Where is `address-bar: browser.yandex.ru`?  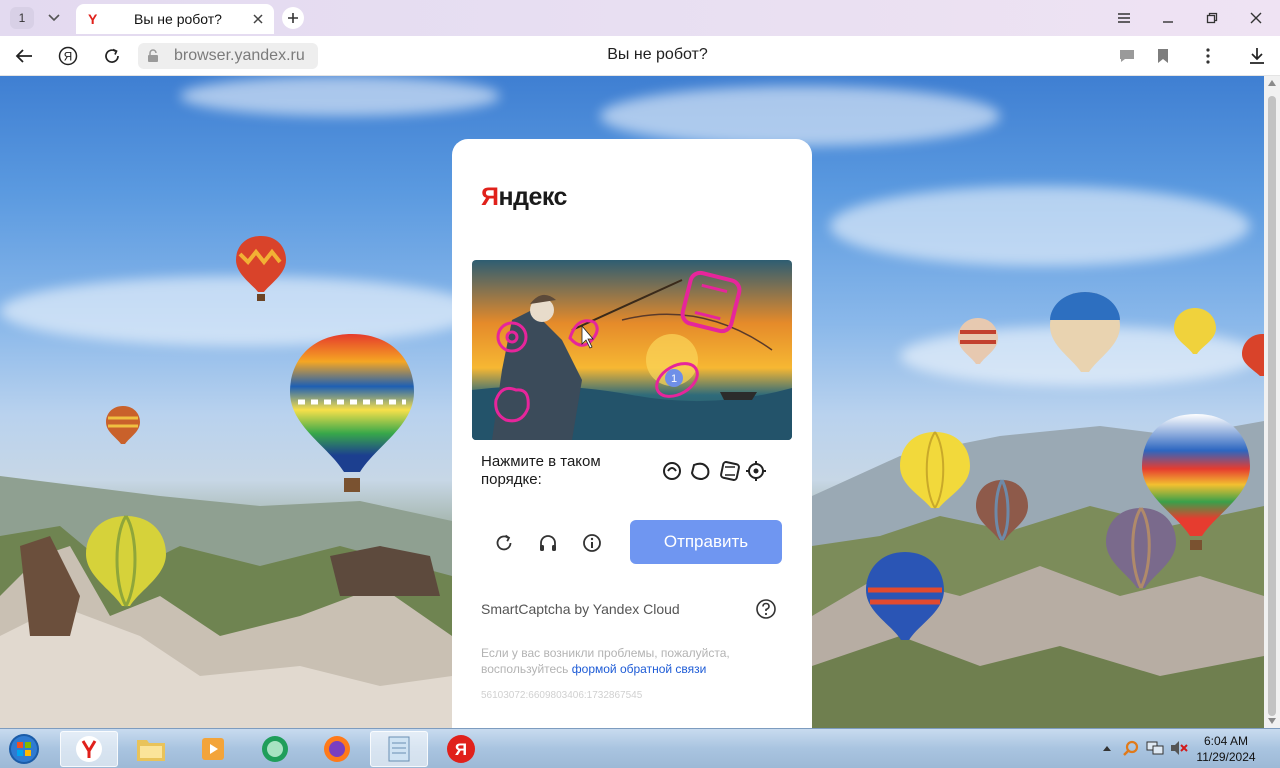
address-bar: browser.yandex.ru is located at coordinates (228, 56).